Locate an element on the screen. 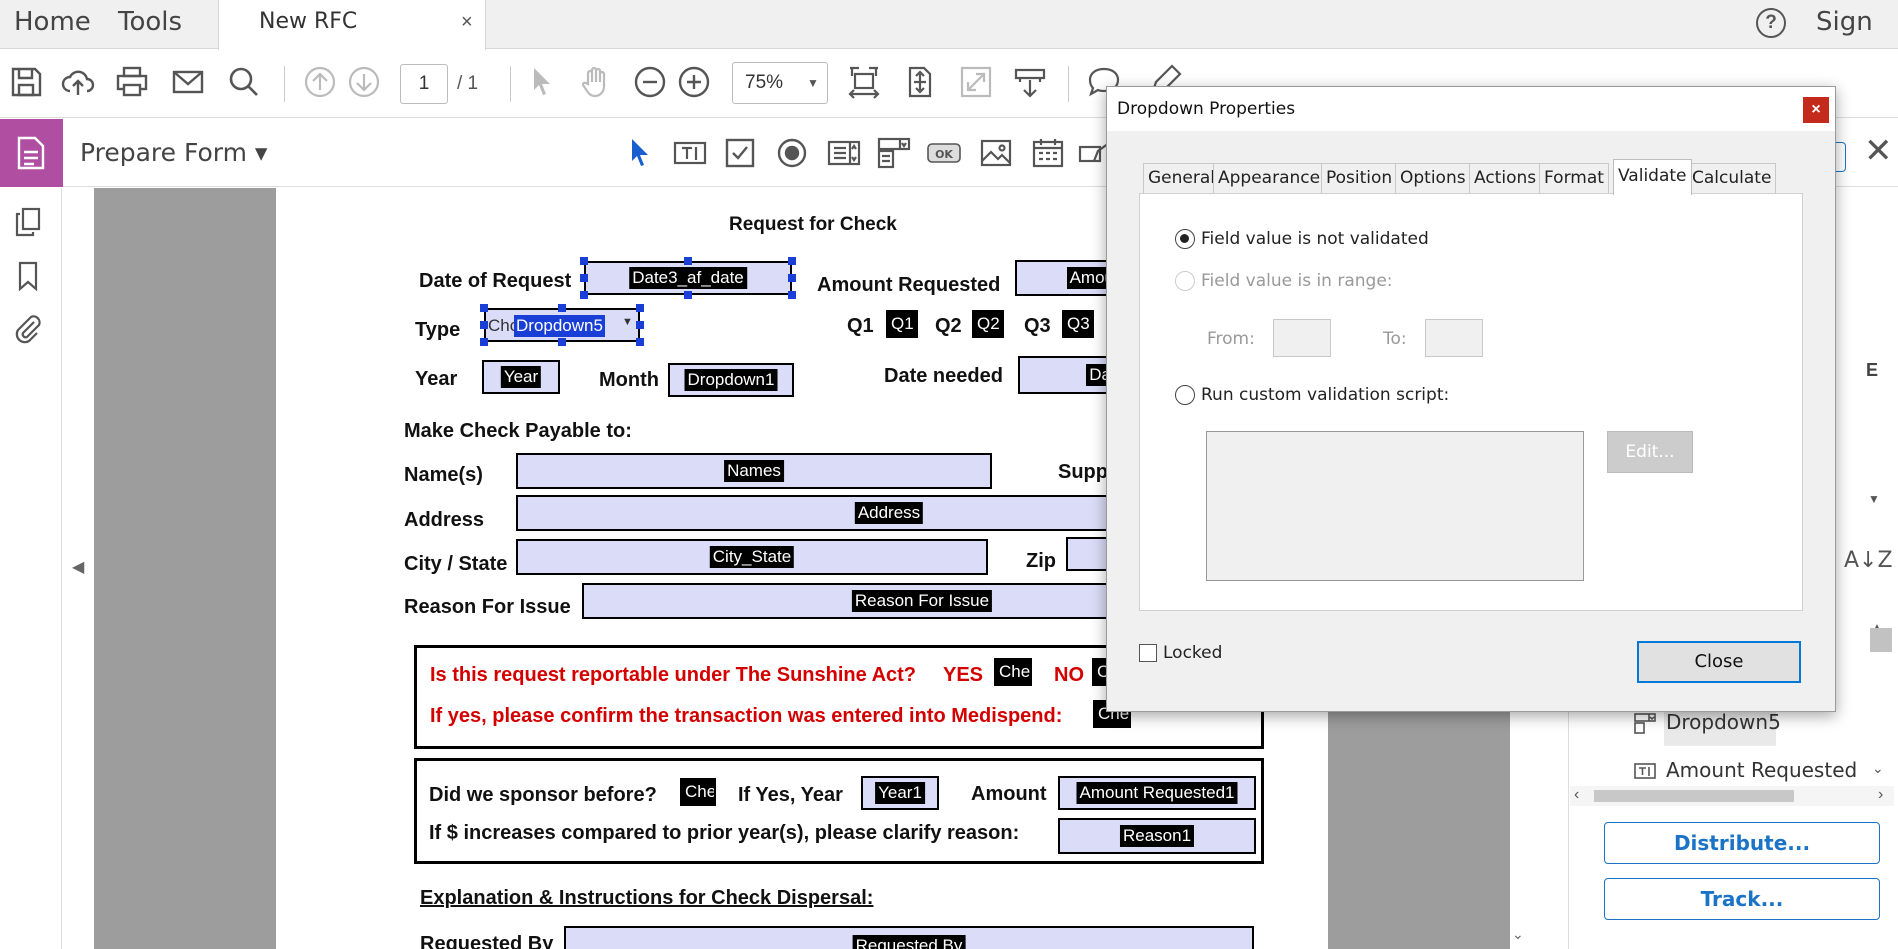  document-tab: New RFC 01.11.22_... × is located at coordinates (352, 39).